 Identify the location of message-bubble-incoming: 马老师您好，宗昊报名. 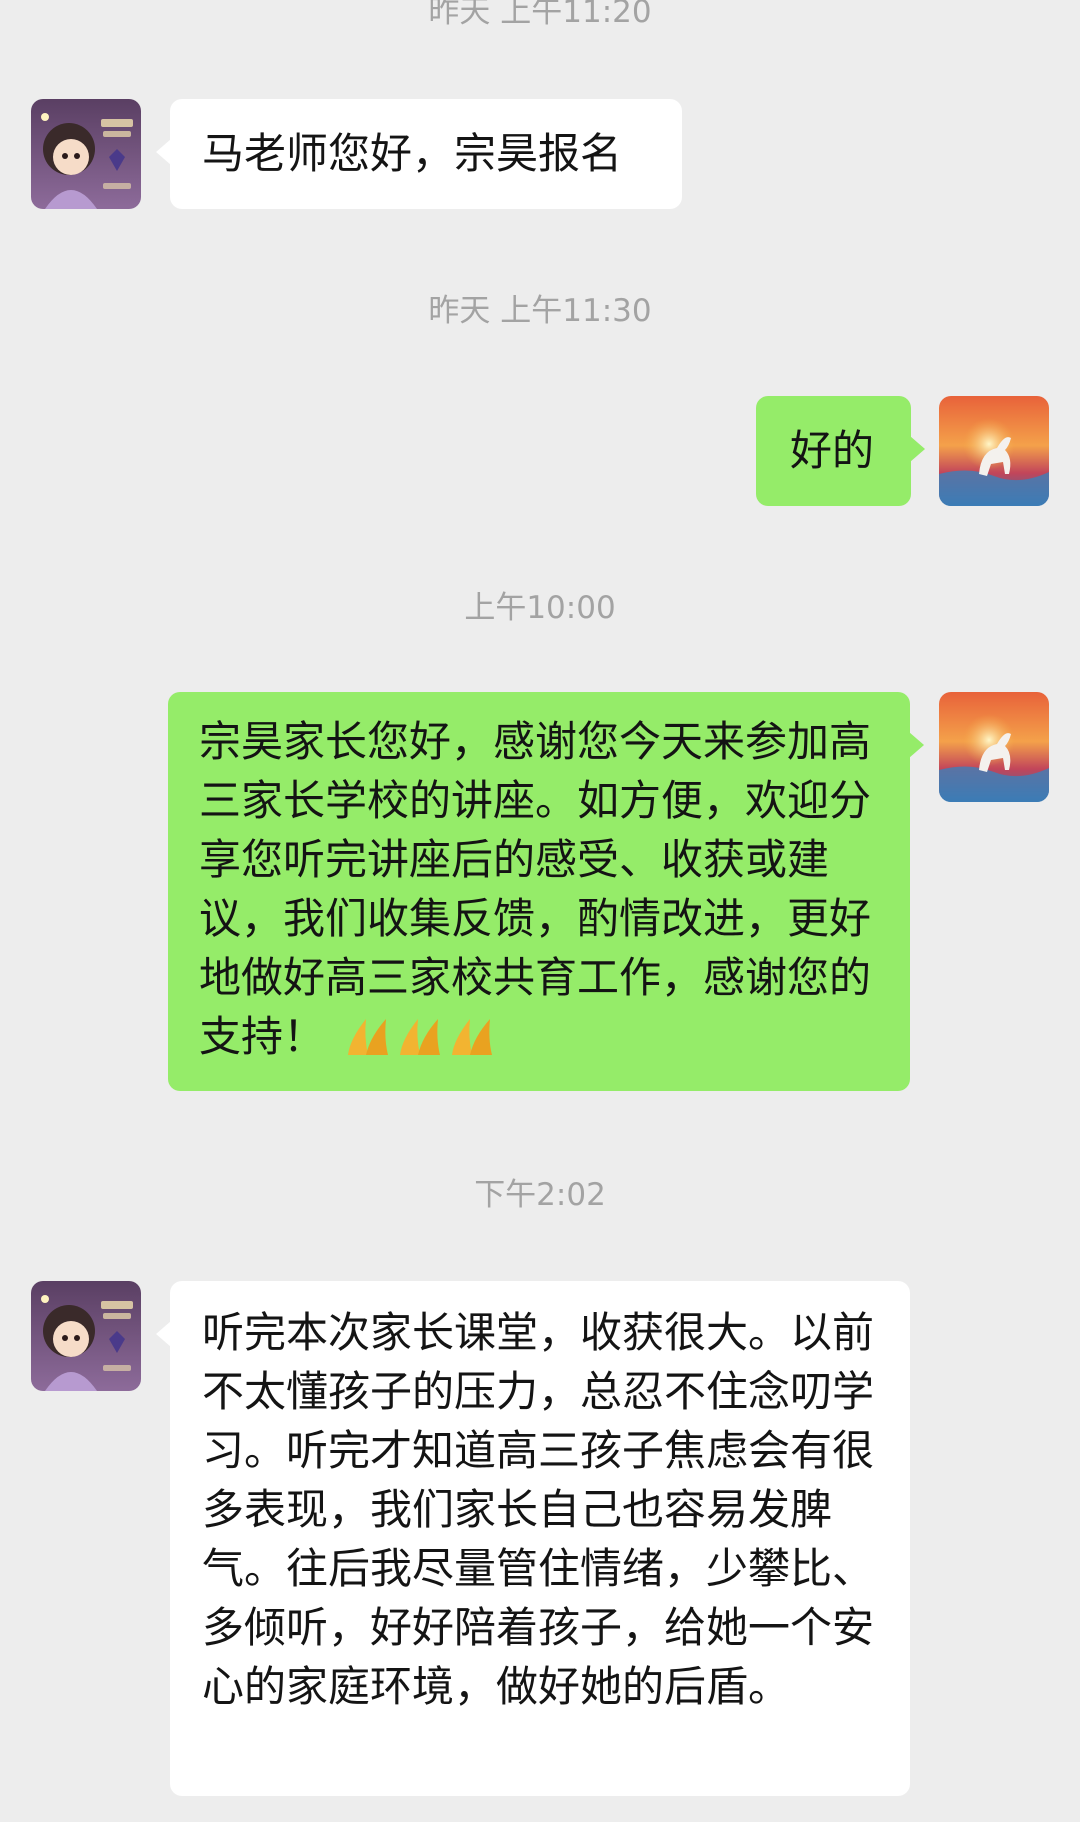
(419, 154).